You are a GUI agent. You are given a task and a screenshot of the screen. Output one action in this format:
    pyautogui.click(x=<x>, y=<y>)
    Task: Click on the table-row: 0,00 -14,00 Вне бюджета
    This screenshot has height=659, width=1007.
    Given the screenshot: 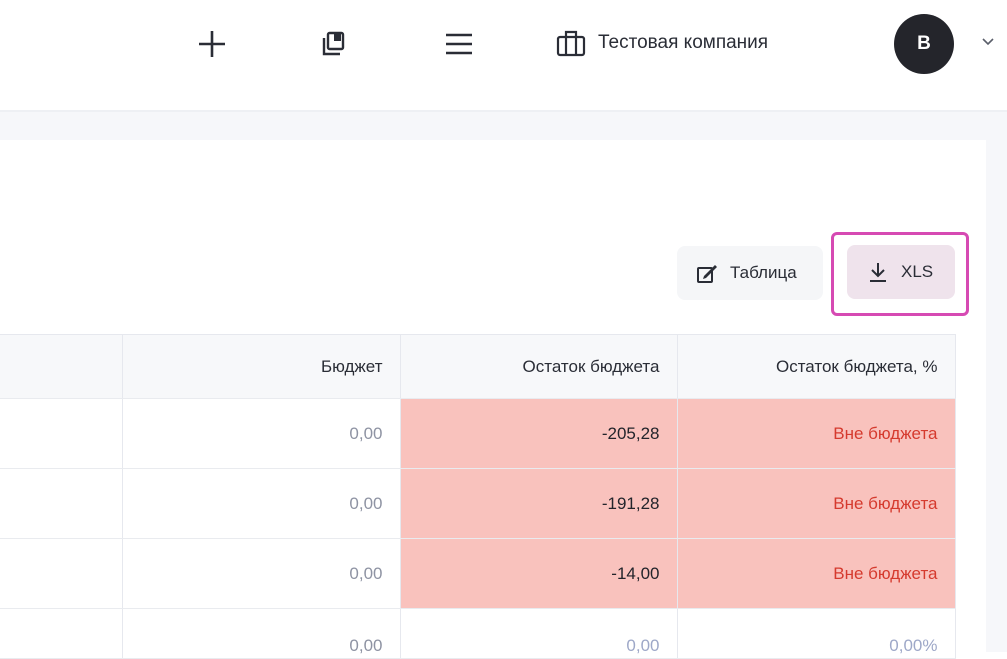 What is the action you would take?
    pyautogui.click(x=478, y=573)
    